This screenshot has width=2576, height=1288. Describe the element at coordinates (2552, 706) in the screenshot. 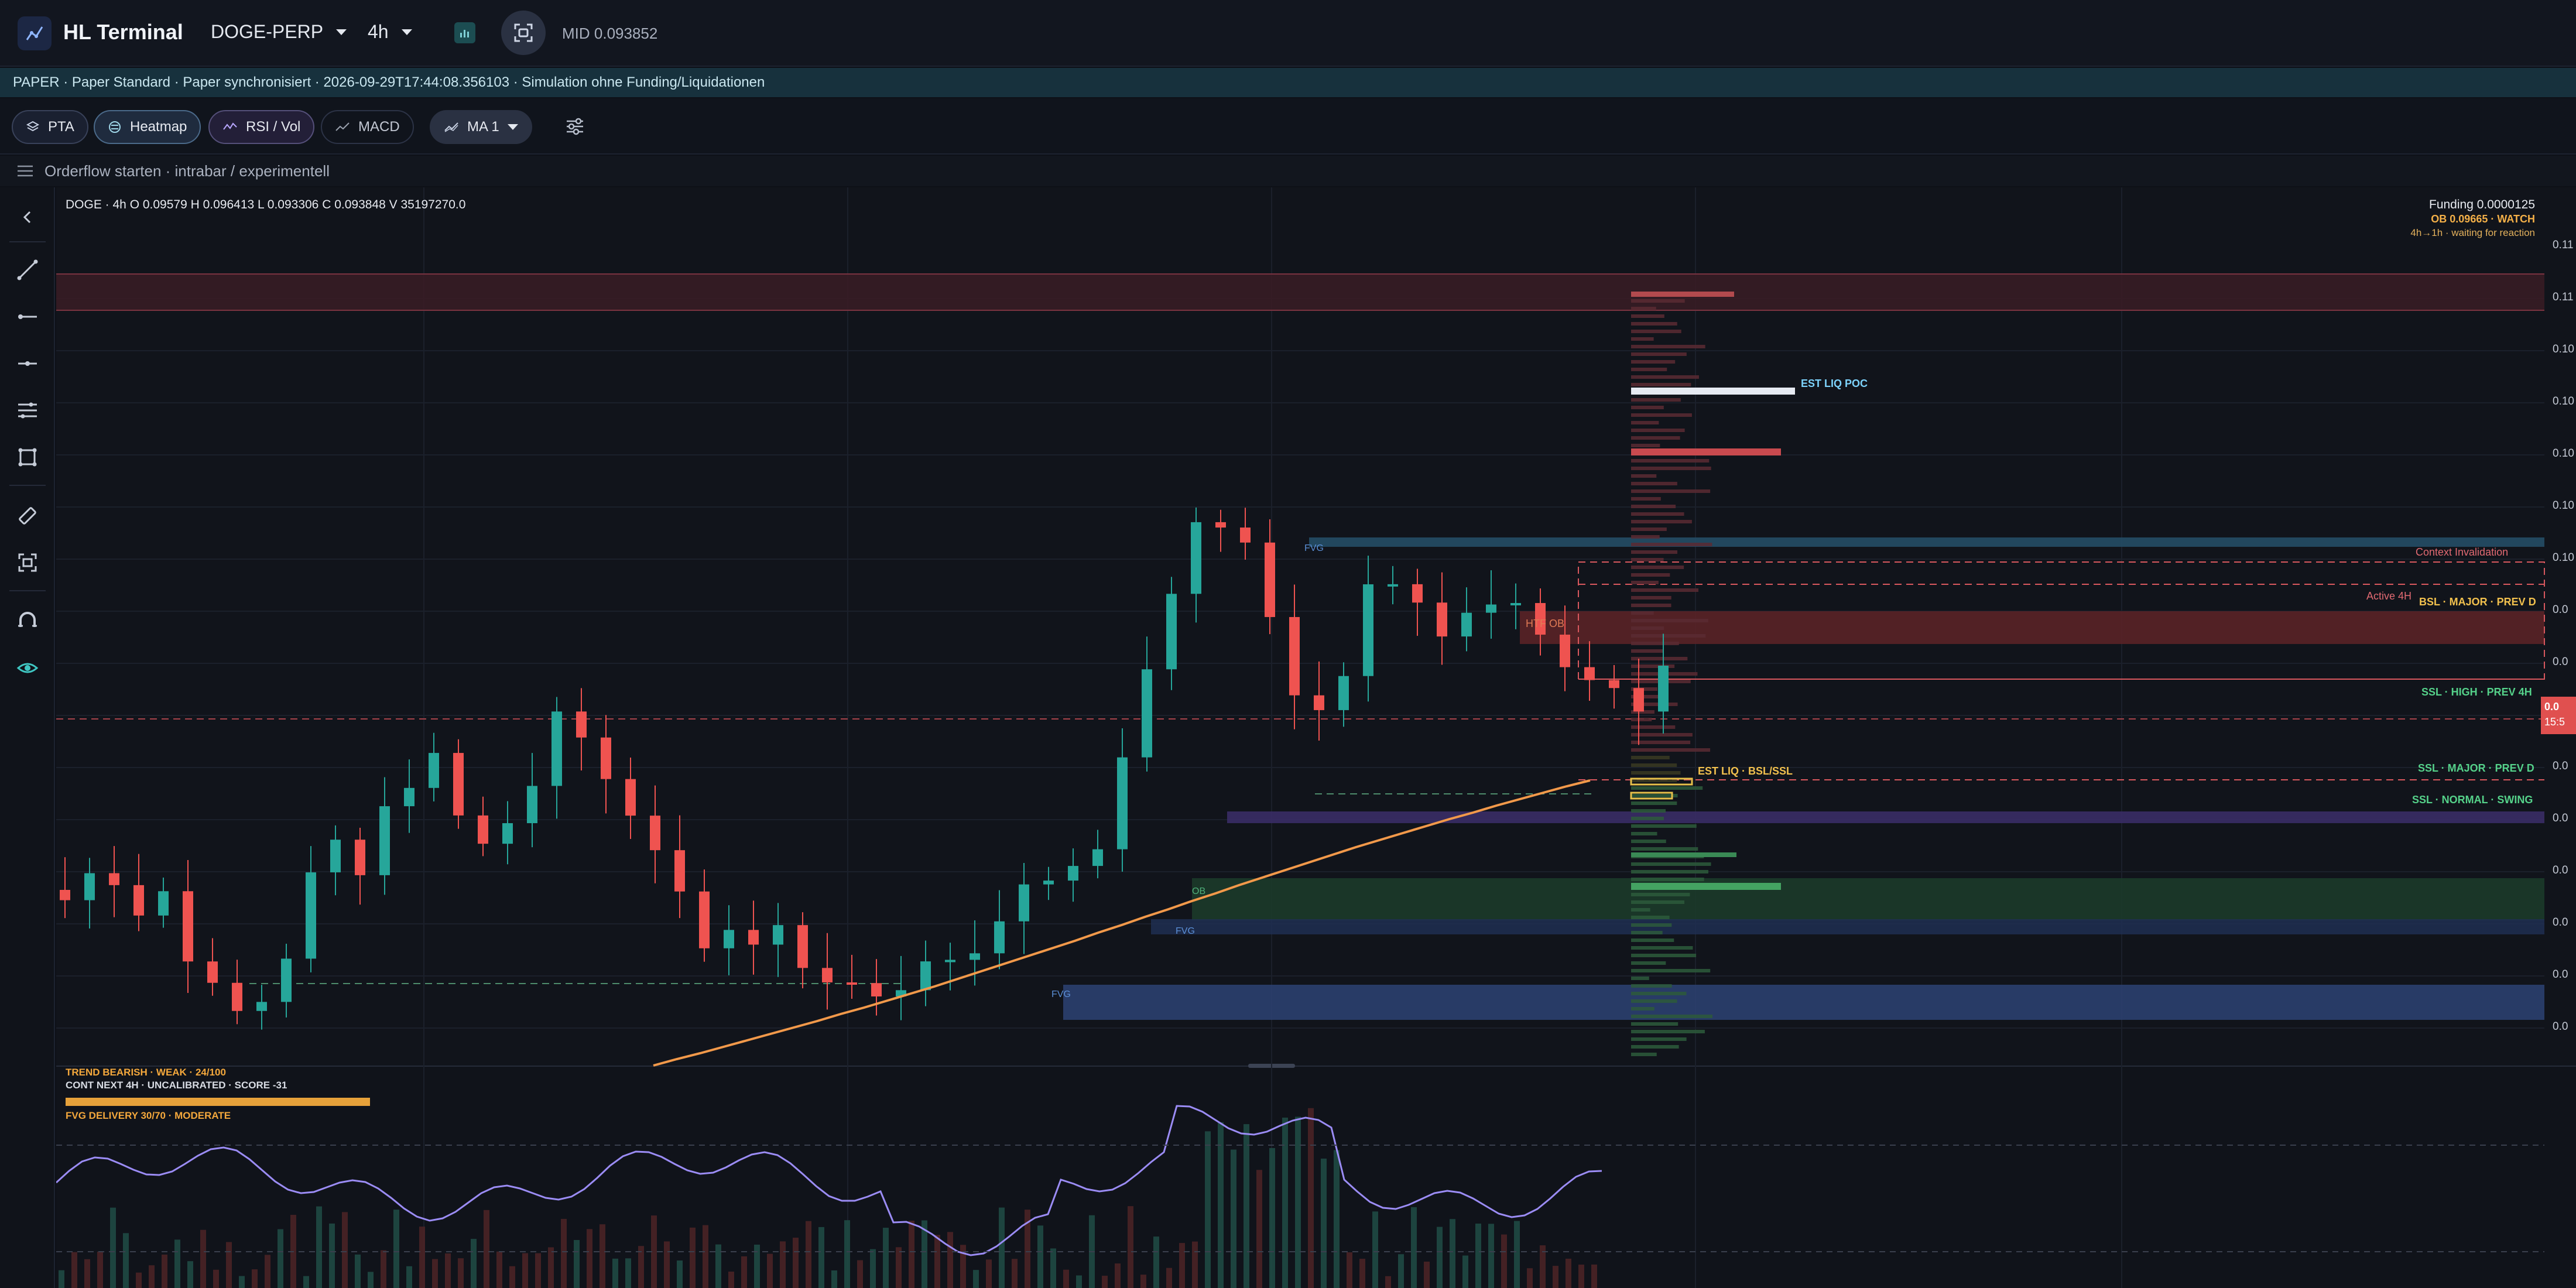

I see `last-price-value: 0.0` at that location.